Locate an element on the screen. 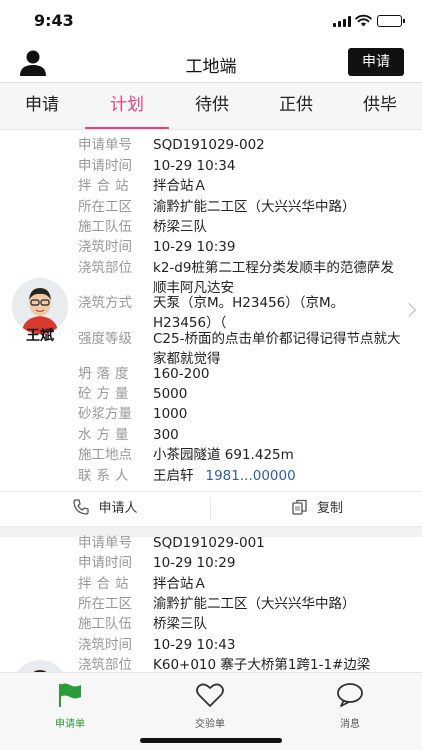  tab-pending-supply: 待供 is located at coordinates (212, 106).